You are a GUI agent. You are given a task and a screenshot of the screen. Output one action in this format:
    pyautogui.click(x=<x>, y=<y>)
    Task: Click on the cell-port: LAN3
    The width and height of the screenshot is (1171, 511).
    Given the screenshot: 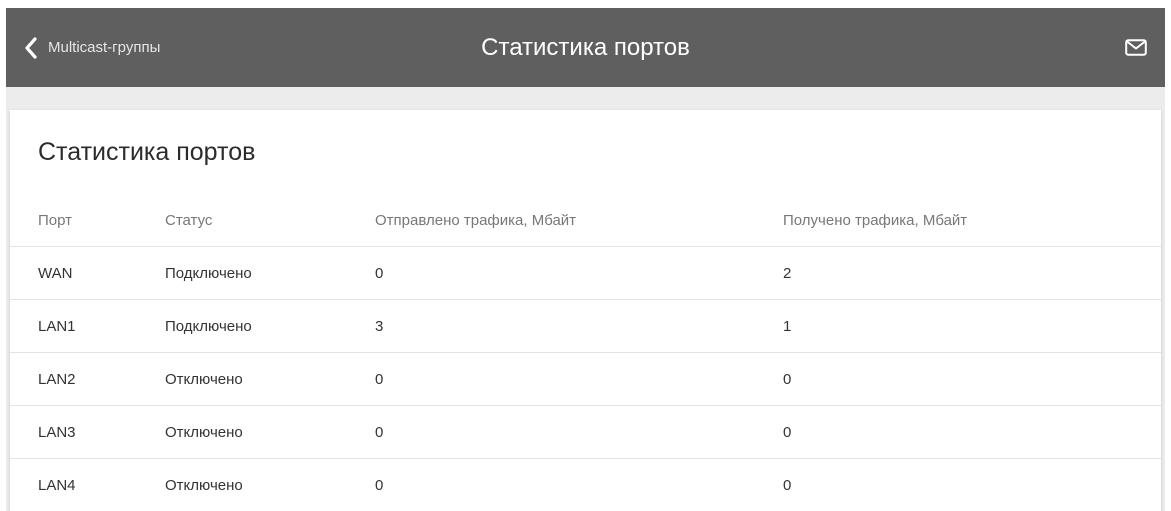 What is the action you would take?
    pyautogui.click(x=87, y=432)
    